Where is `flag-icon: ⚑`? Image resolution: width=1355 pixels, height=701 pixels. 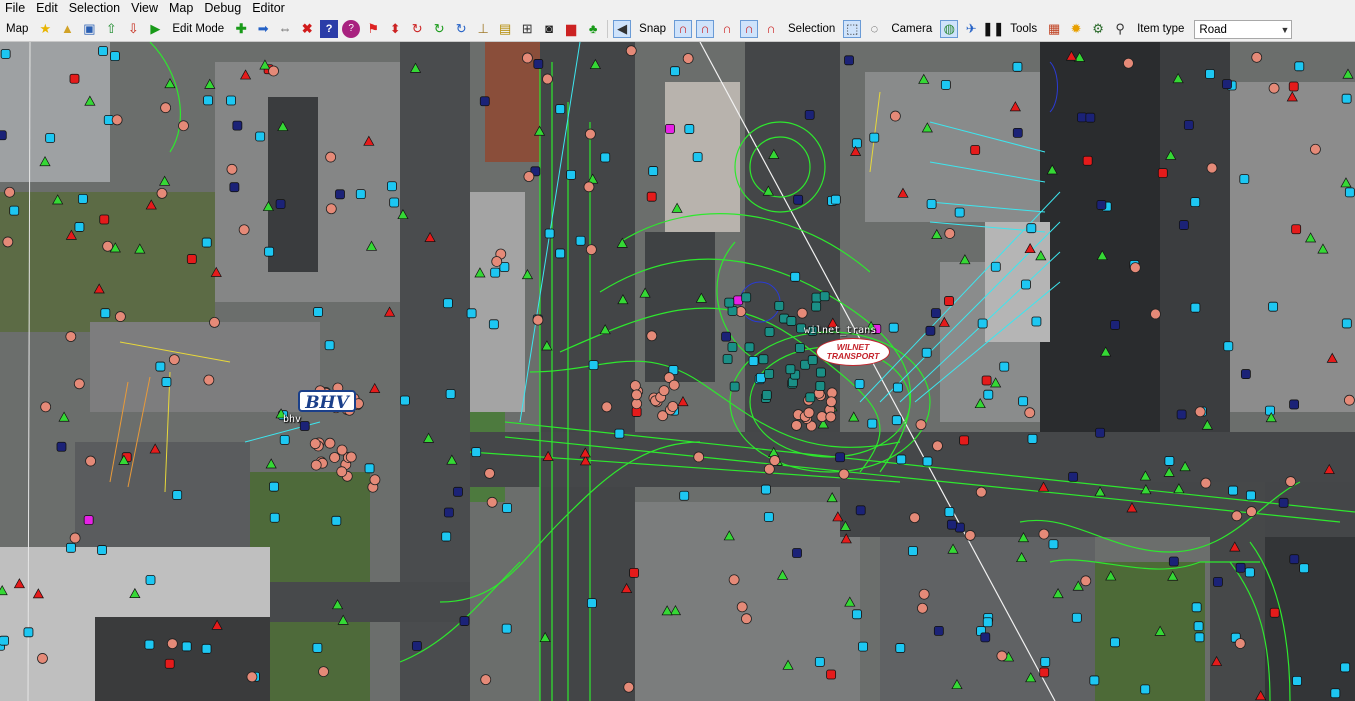
flag-icon: ⚑ is located at coordinates (373, 29).